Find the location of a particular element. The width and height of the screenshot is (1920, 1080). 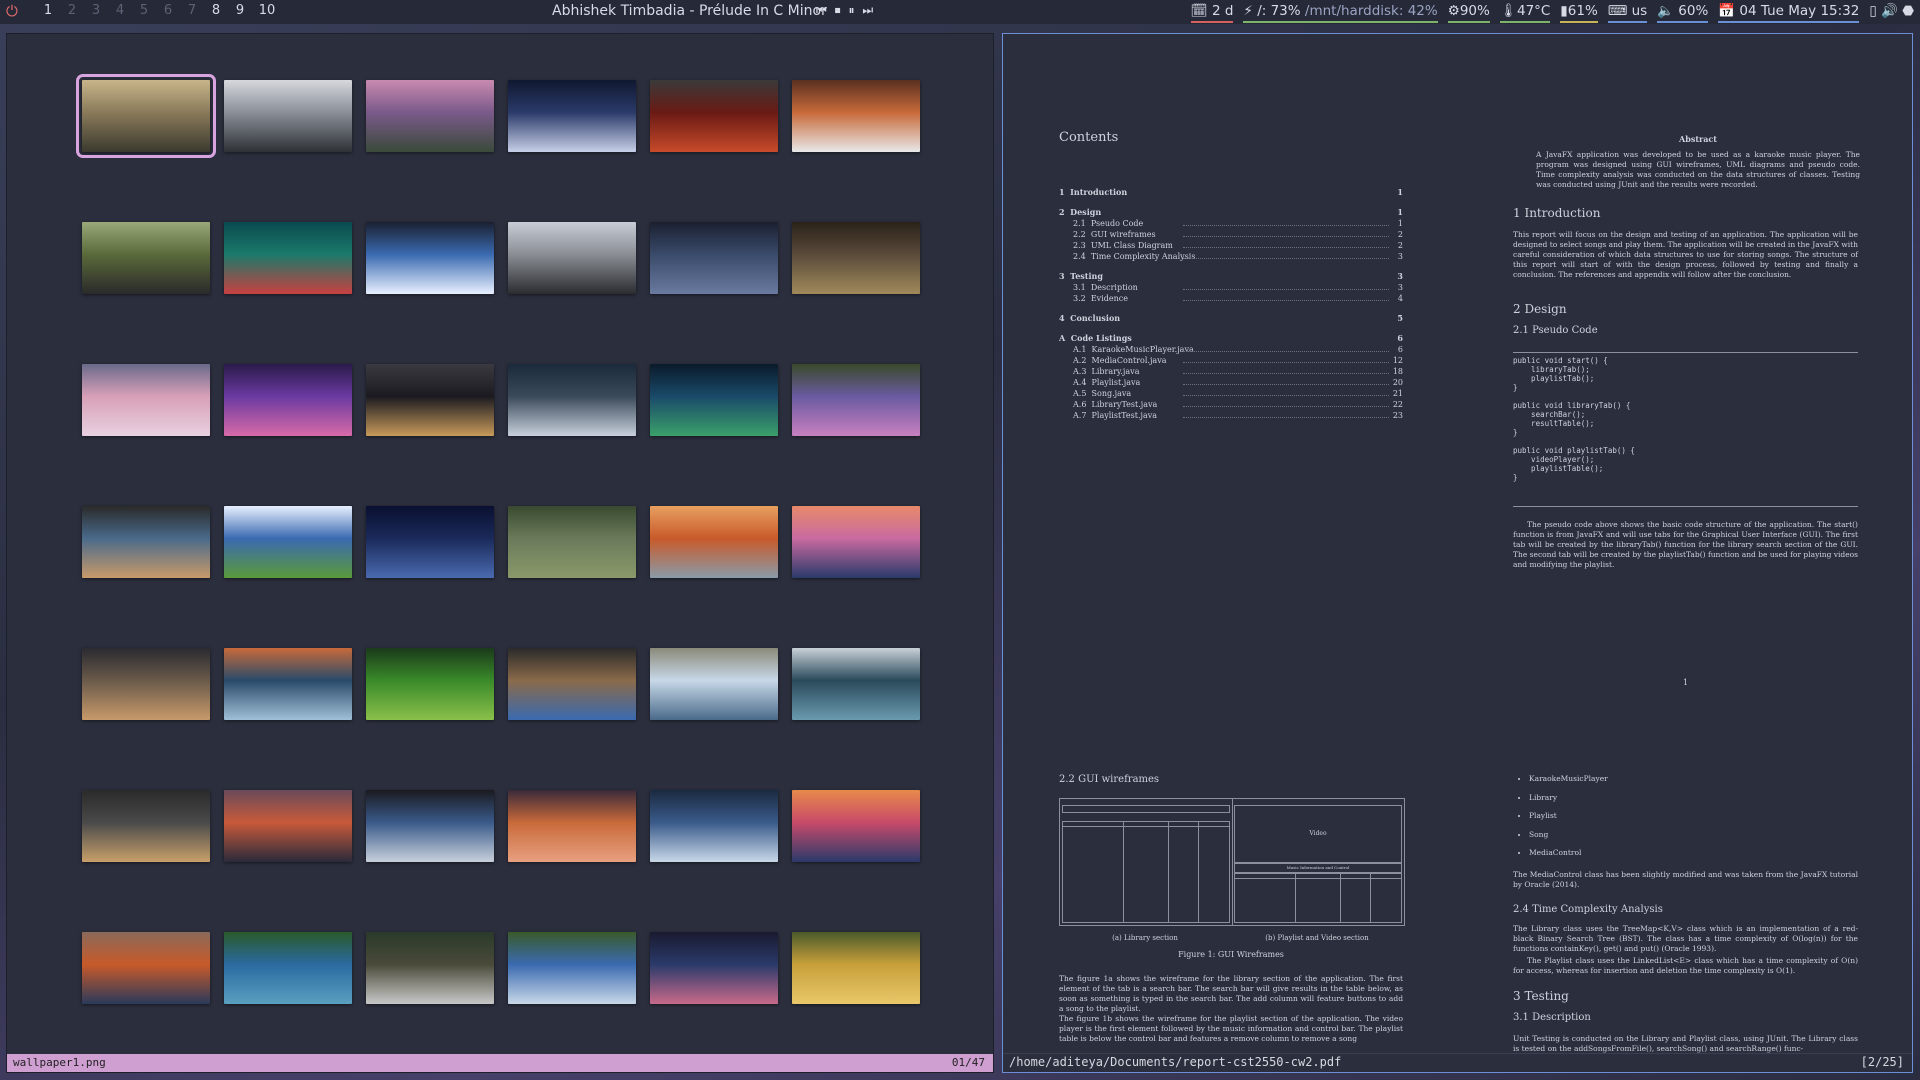

workspace-switcher: 1 2 3 4 5 6 7 8 9 10 is located at coordinates (159, 10).